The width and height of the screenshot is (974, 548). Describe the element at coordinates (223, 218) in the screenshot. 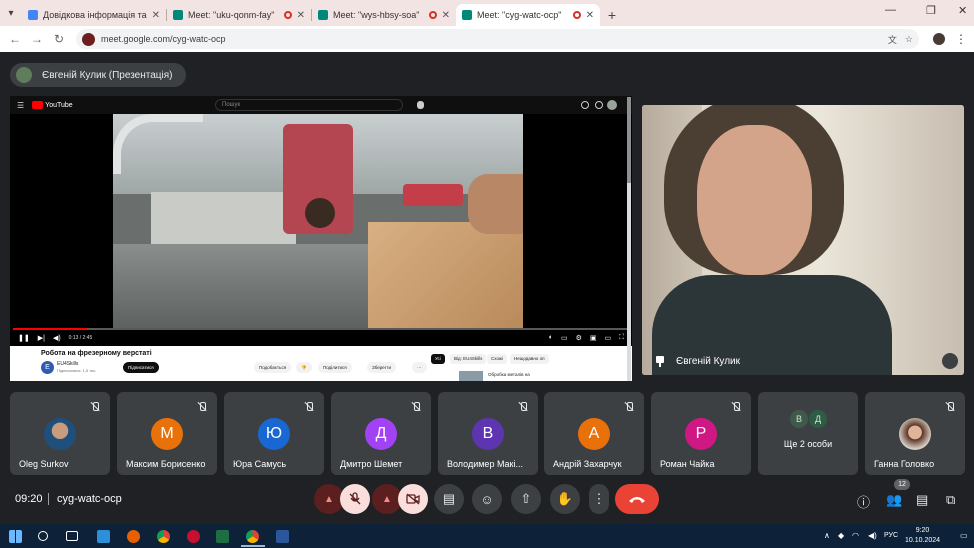

I see `video-fence` at that location.